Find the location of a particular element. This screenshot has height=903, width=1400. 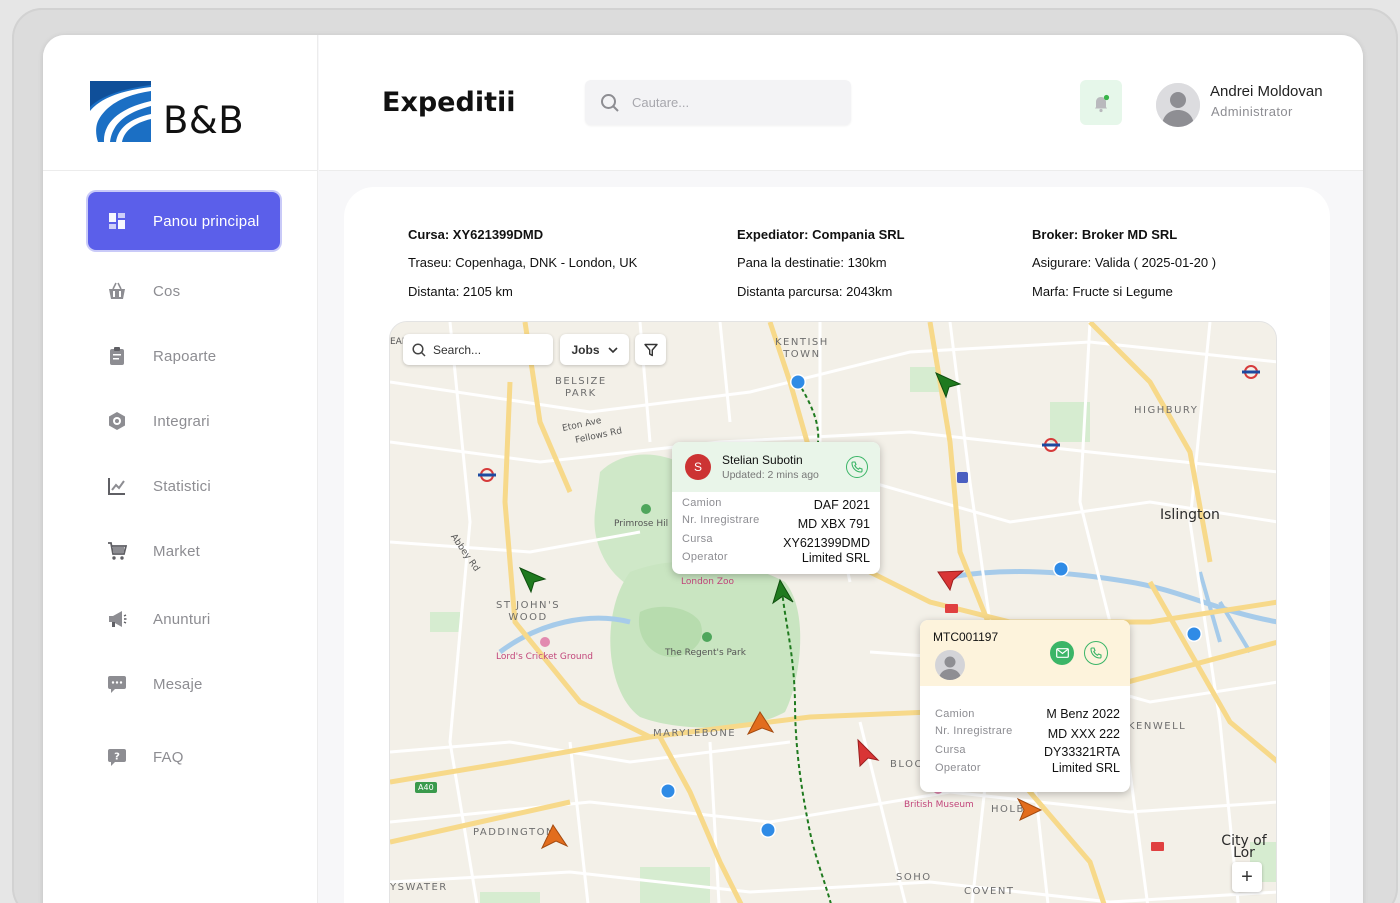

question-icon: ? is located at coordinates (117, 757).